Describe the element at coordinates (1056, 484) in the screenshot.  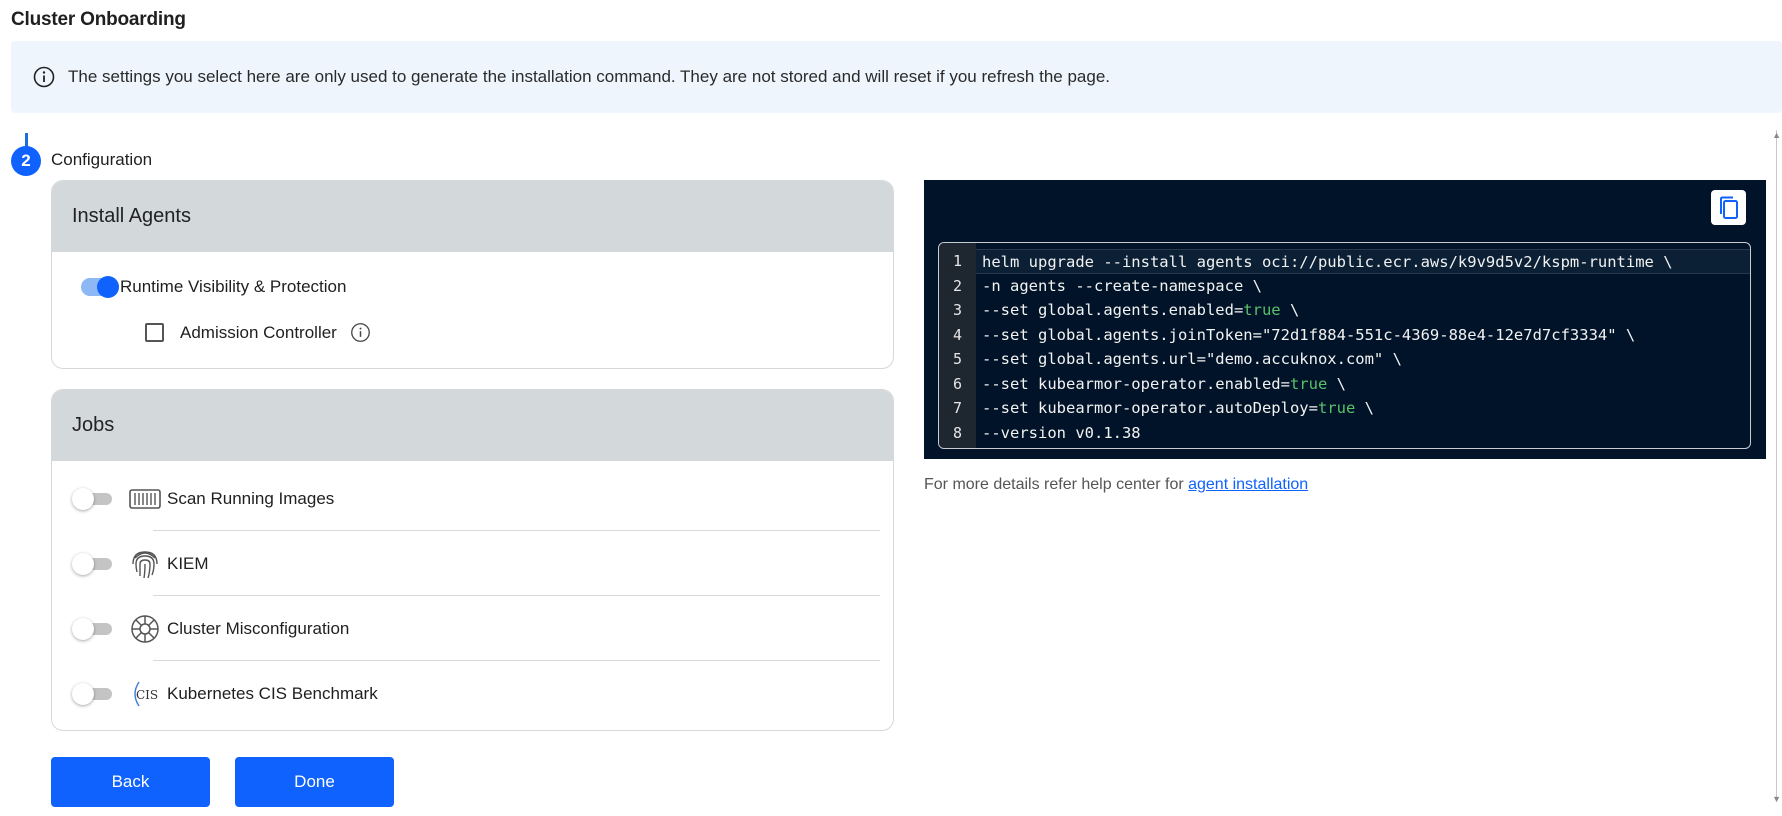
I see `help-text-prefix: For more details refer help center for` at that location.